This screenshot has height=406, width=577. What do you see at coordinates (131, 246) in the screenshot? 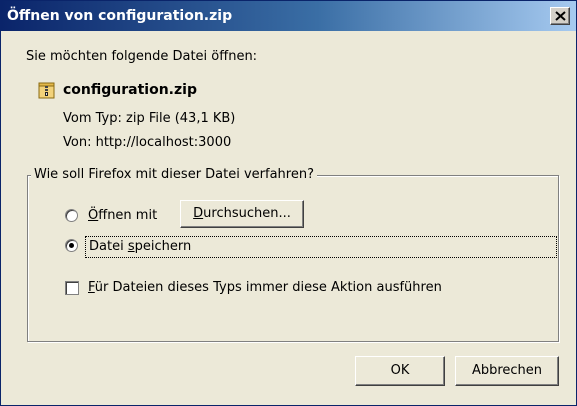
I see `save-file-accesskey: s` at bounding box center [131, 246].